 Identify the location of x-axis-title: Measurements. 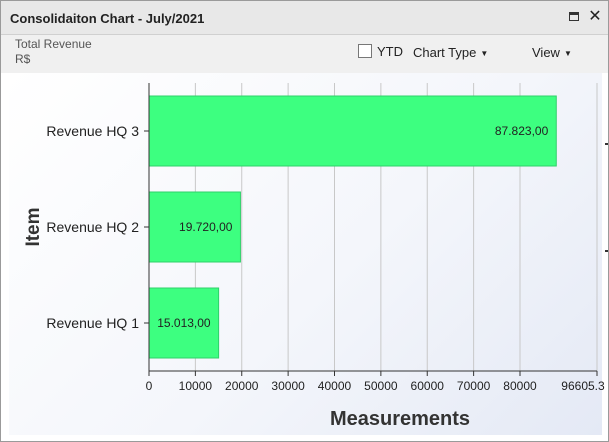
(400, 419).